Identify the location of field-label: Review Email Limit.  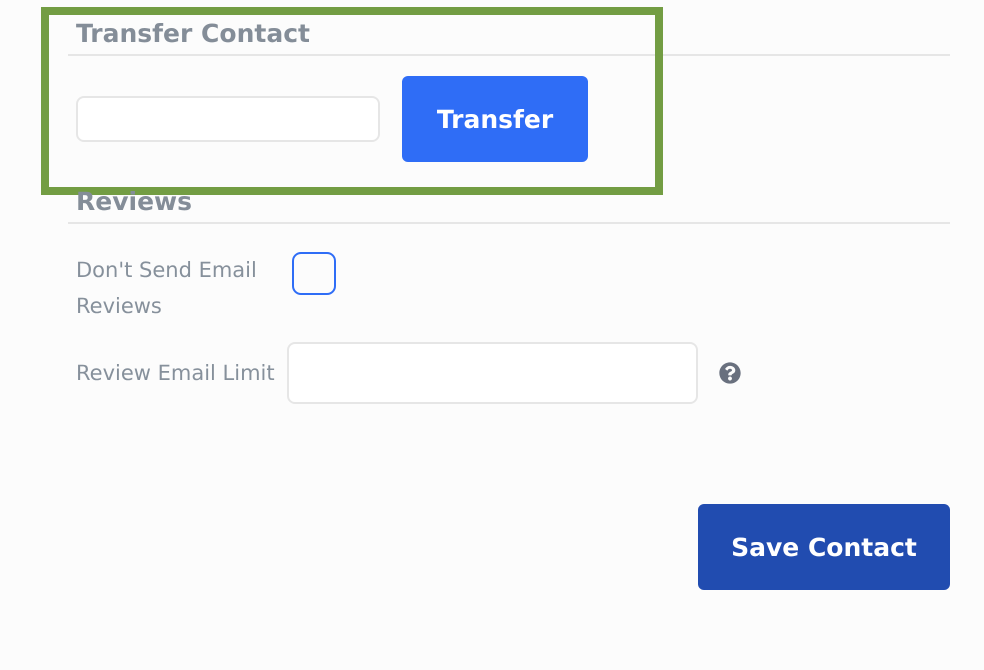
(176, 373).